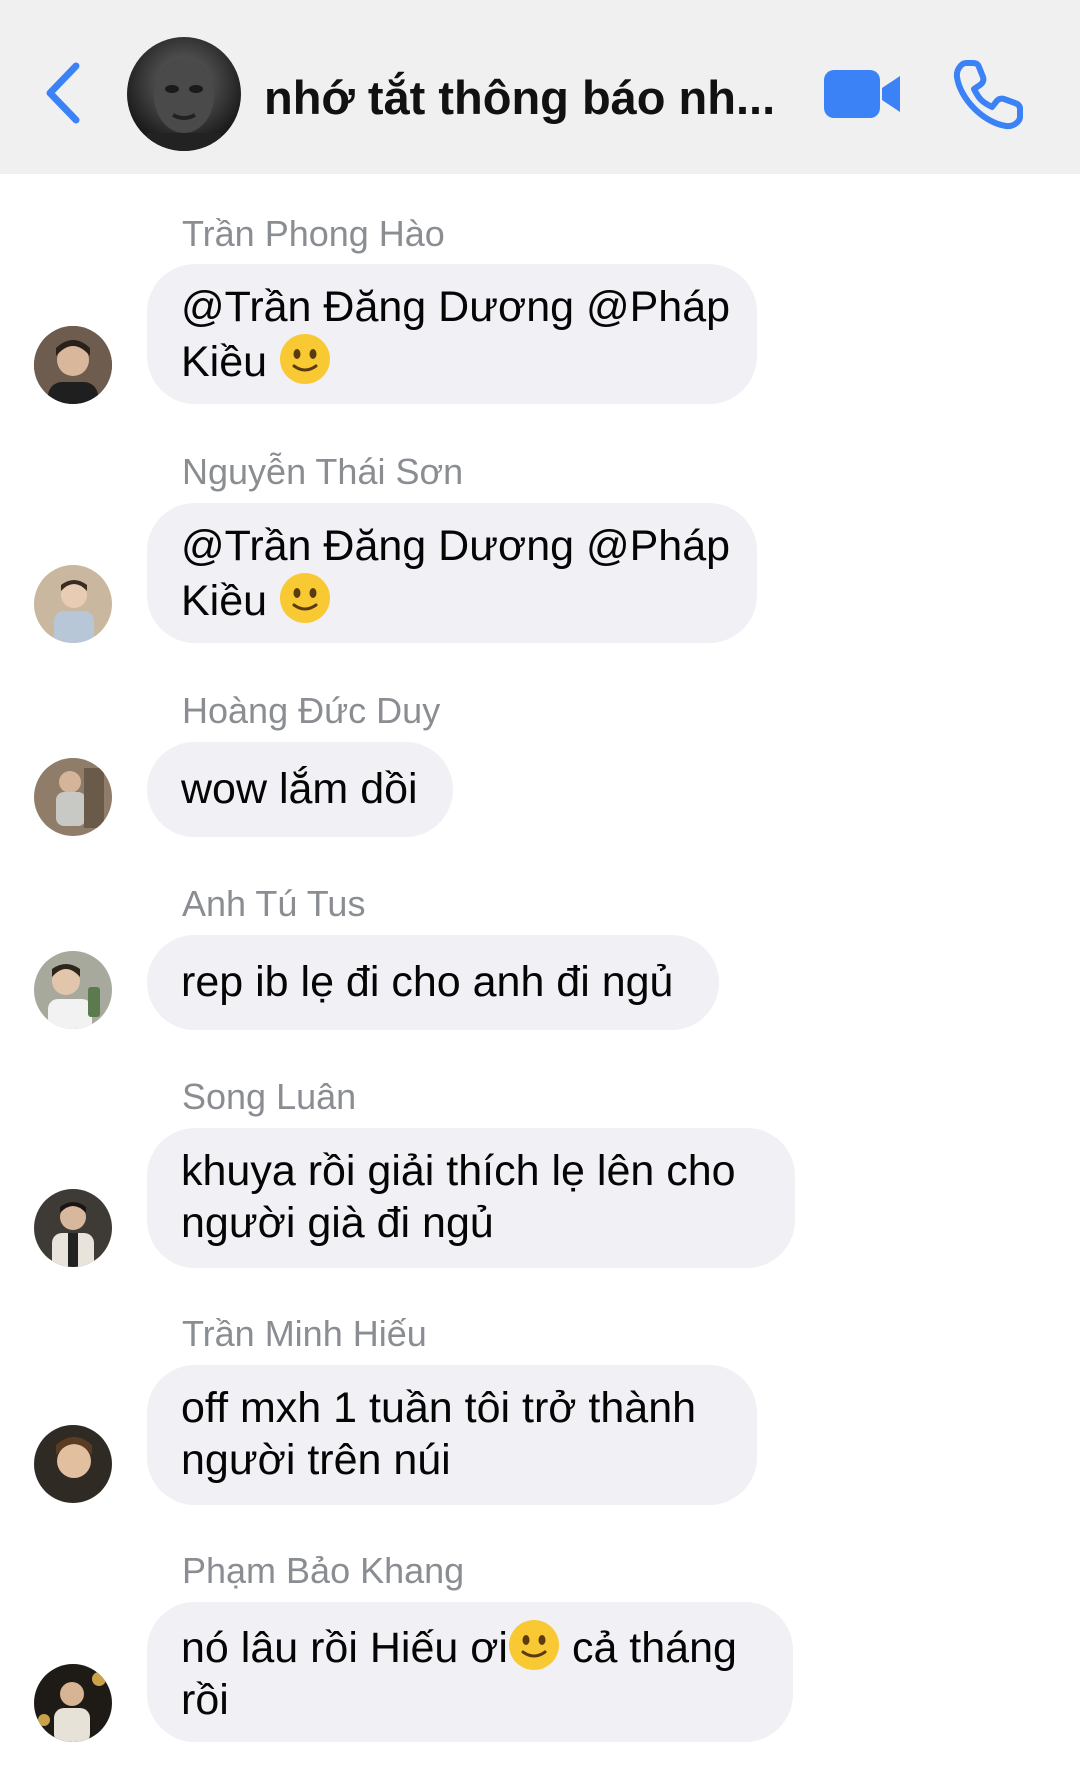 The height and width of the screenshot is (1781, 1080). I want to click on message-bubble: rep ib lẹ đi cho anh đi ngủ, so click(433, 982).